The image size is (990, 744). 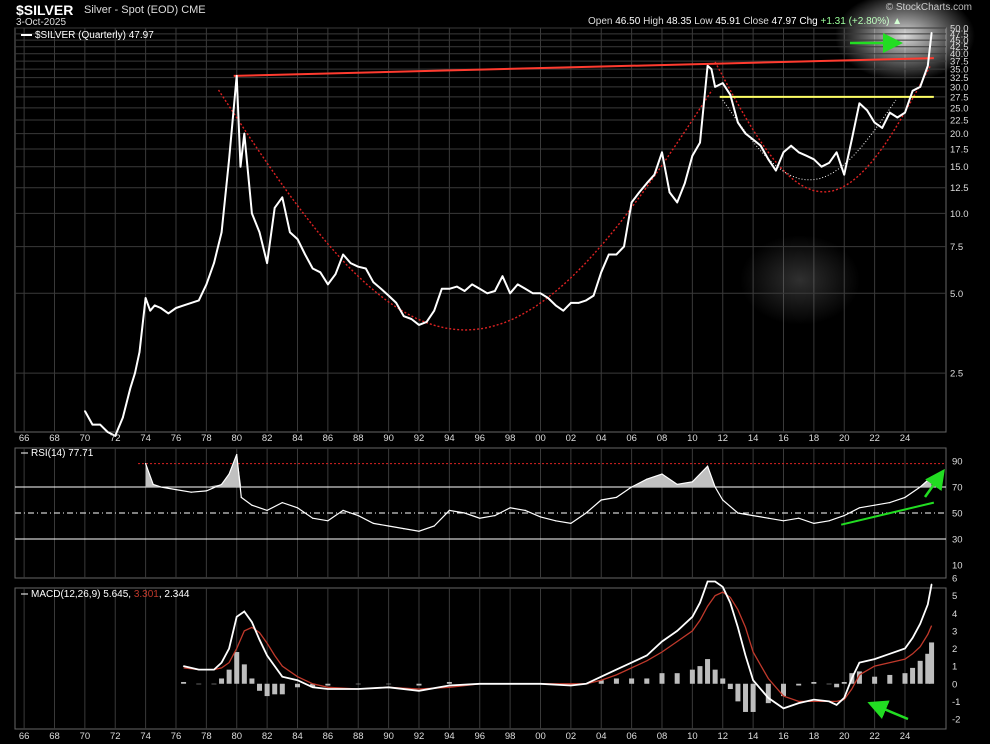 I want to click on macd-legend-name: MACD(12,26,9), so click(x=67, y=594).